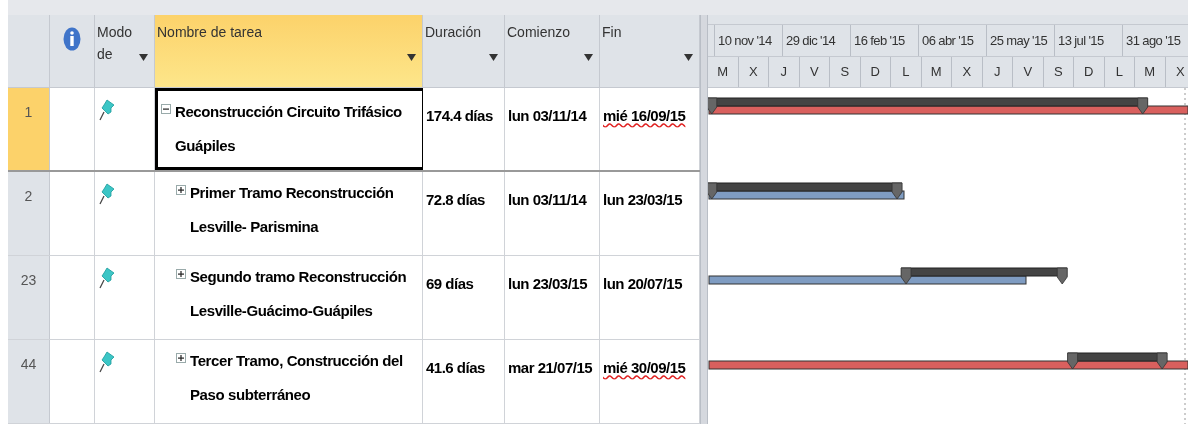 This screenshot has height=426, width=1188. I want to click on duration-cell: 72.8 días, so click(455, 199).